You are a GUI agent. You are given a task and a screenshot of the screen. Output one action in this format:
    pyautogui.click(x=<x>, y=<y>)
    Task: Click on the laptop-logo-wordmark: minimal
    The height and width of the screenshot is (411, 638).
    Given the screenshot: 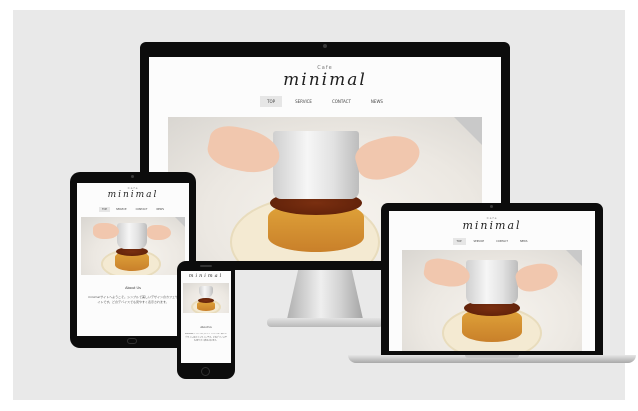 What is the action you would take?
    pyautogui.click(x=492, y=225)
    